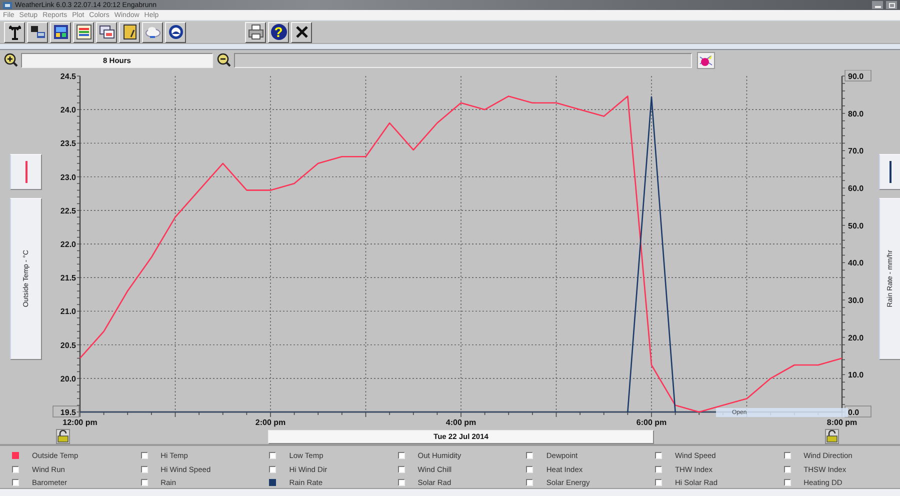 The image size is (900, 496). What do you see at coordinates (856, 188) in the screenshot?
I see `axis-tick-label: 60.0` at bounding box center [856, 188].